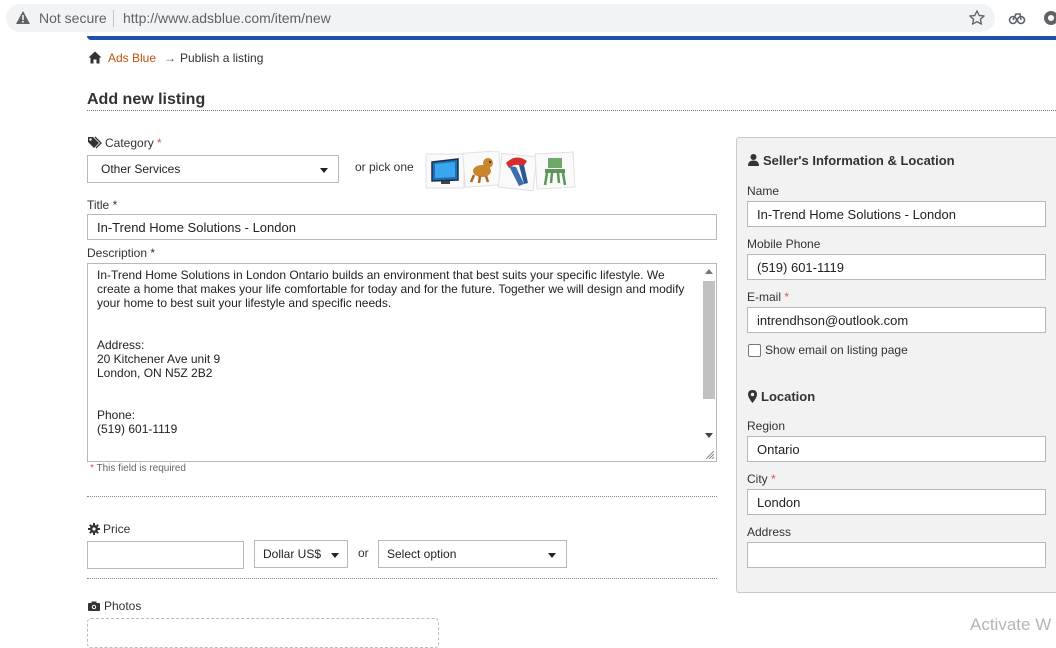 This screenshot has width=1056, height=648. What do you see at coordinates (896, 502) in the screenshot?
I see `city-input: London` at bounding box center [896, 502].